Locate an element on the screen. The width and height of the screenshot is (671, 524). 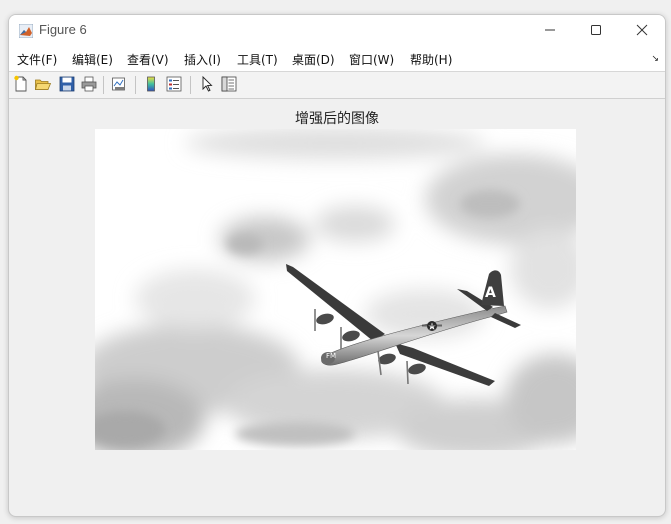
insert-legend-icon is located at coordinates (174, 84).